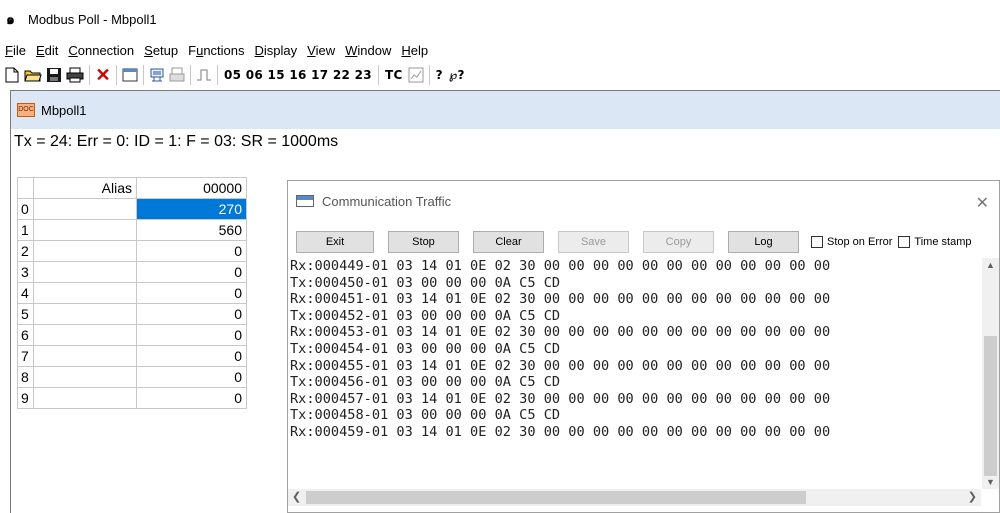 This screenshot has width=1000, height=513. I want to click on mdi-title: Mbpoll1, so click(64, 110).